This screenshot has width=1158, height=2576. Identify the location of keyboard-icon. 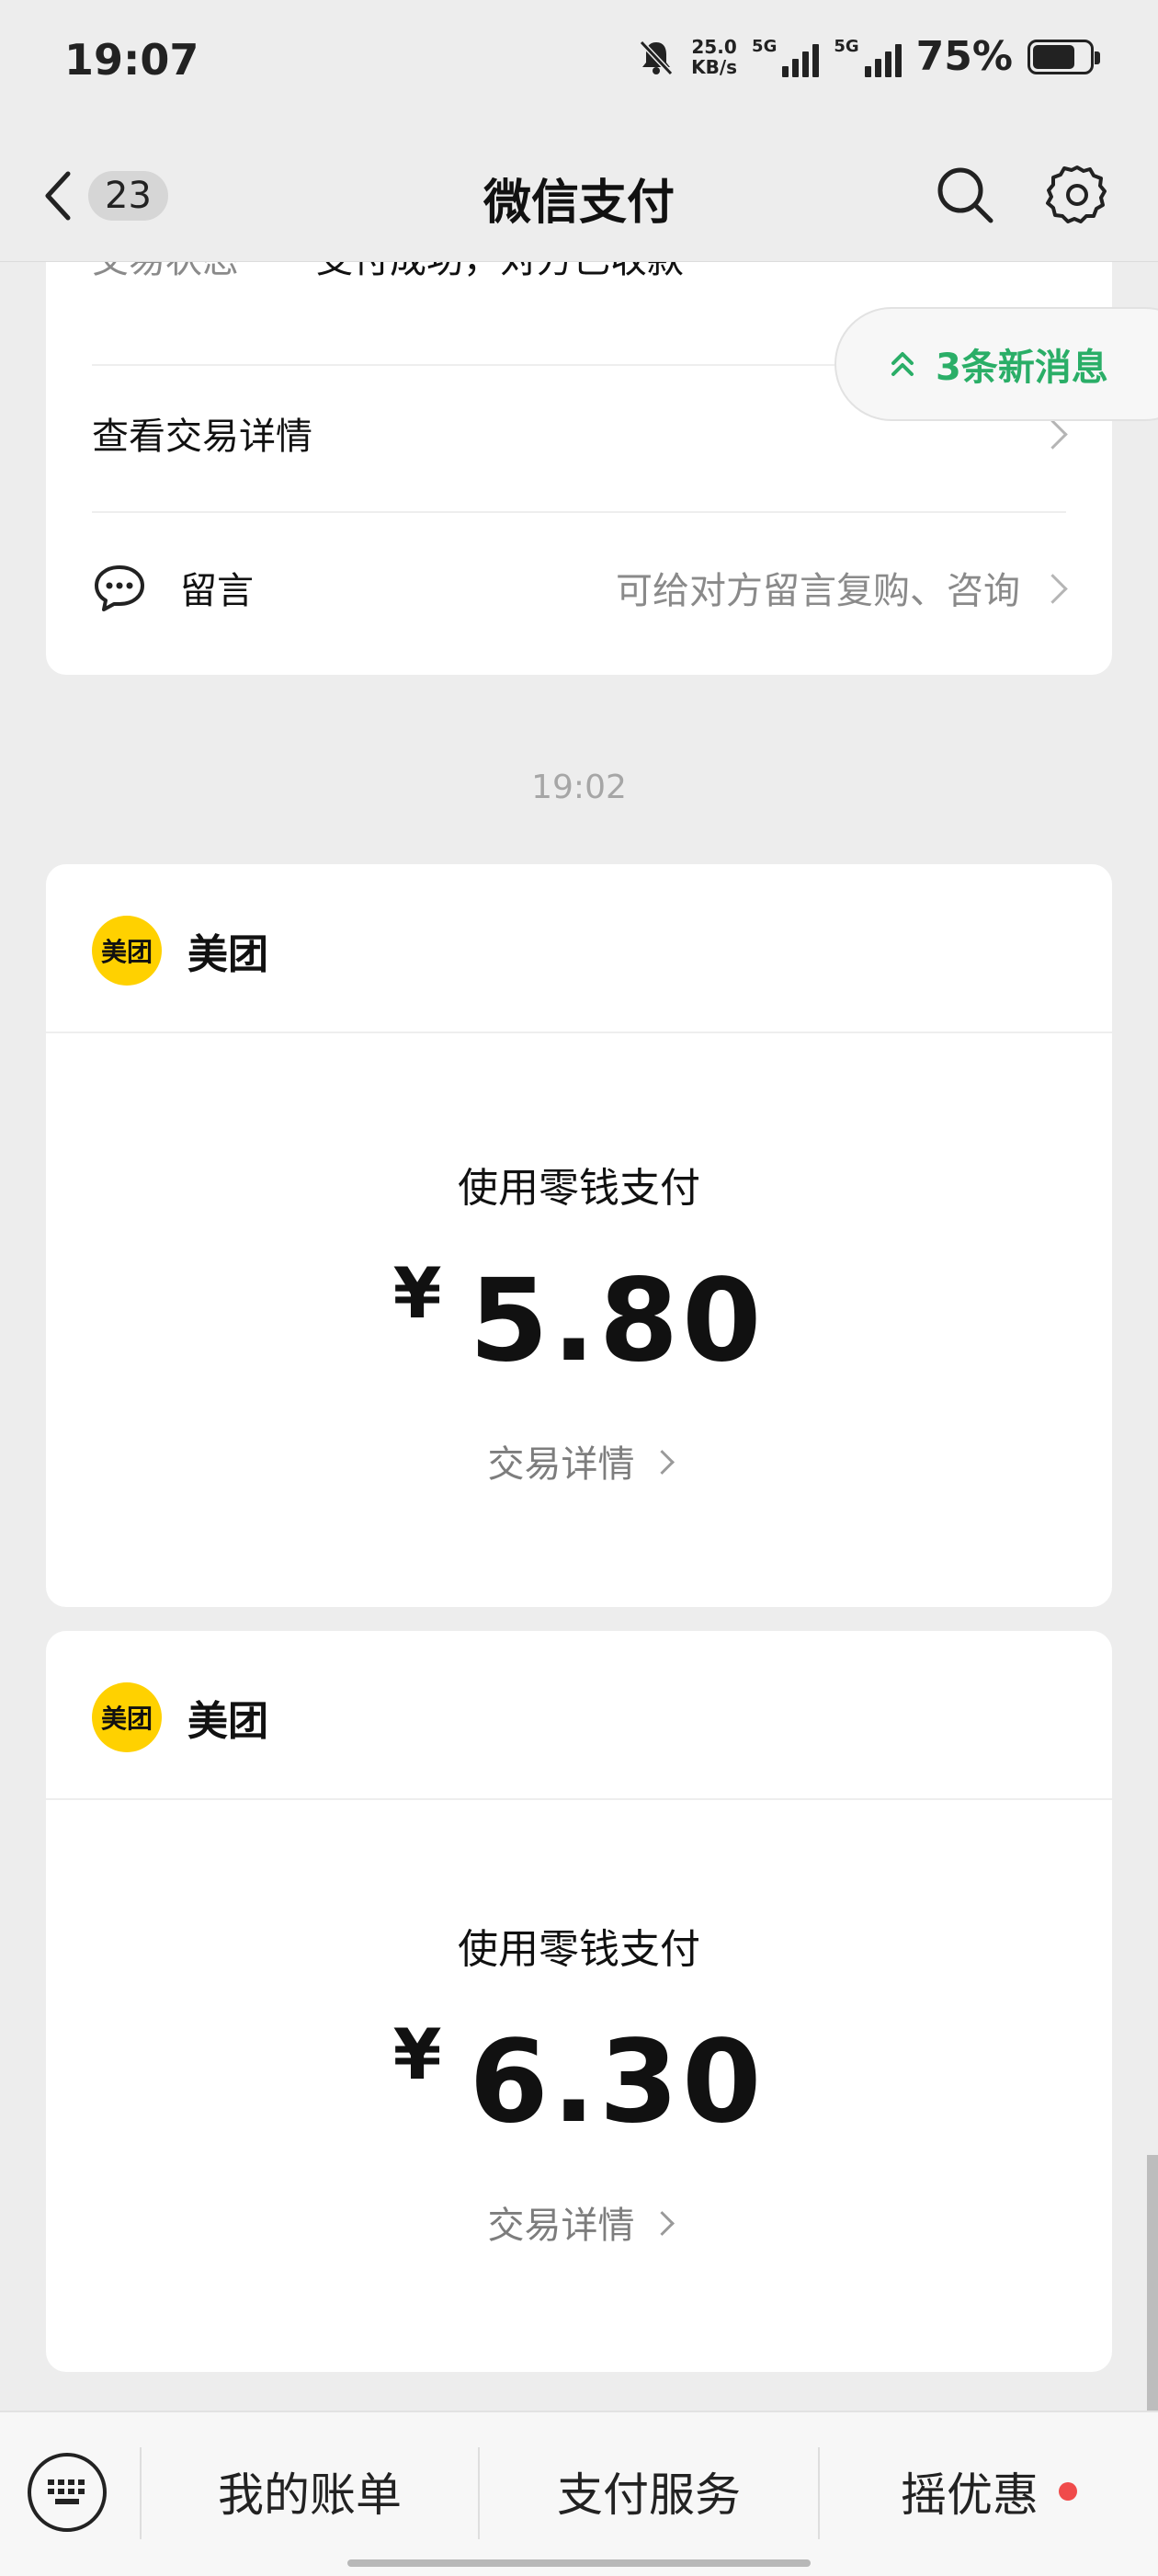
(67, 2491).